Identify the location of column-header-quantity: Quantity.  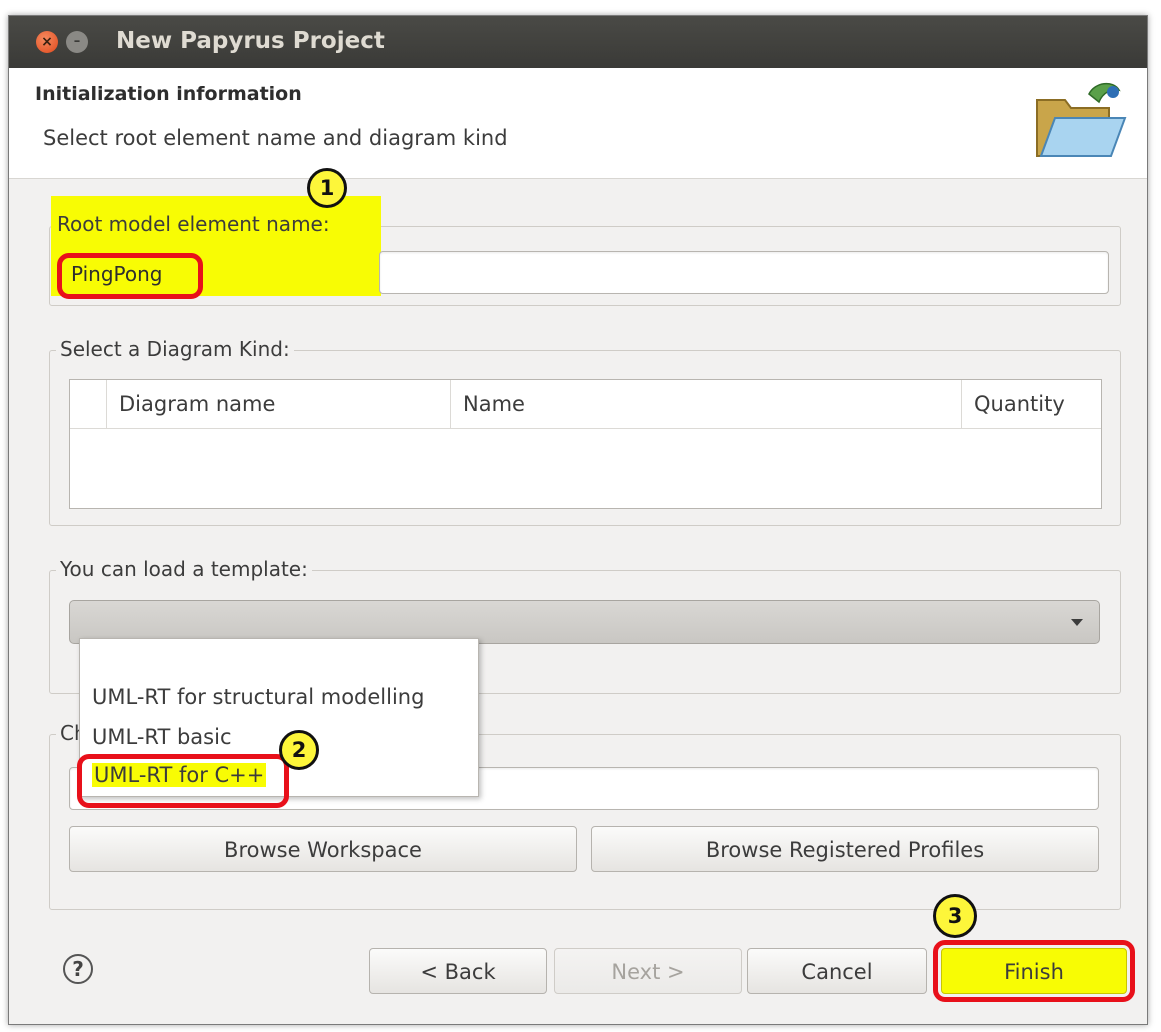
(1032, 404).